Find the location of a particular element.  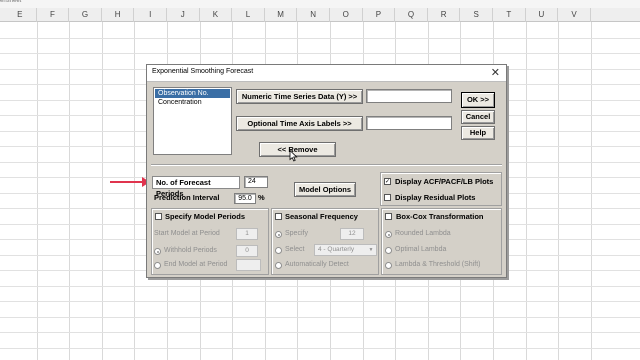

seasonal-frequency-checkbox is located at coordinates (278, 216).